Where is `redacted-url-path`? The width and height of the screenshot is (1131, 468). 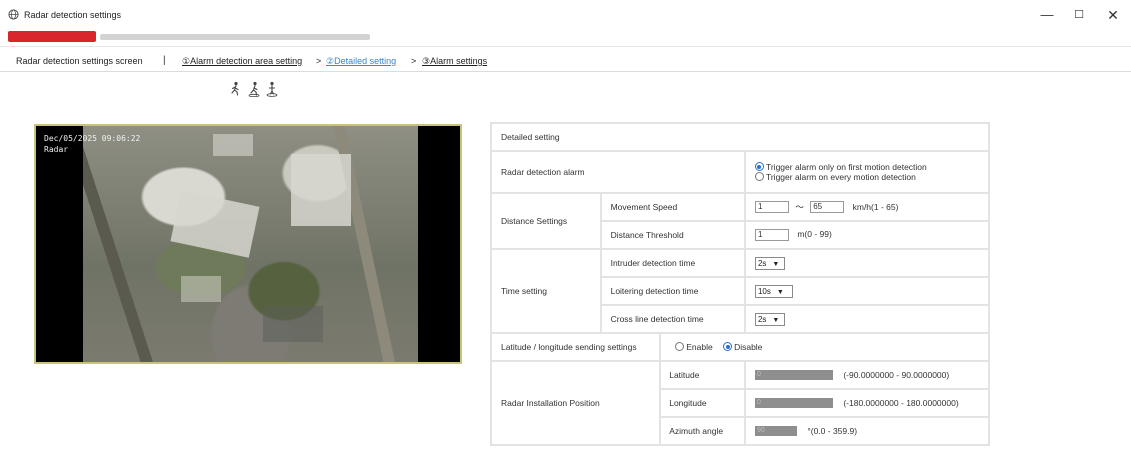
redacted-url-path is located at coordinates (235, 37).